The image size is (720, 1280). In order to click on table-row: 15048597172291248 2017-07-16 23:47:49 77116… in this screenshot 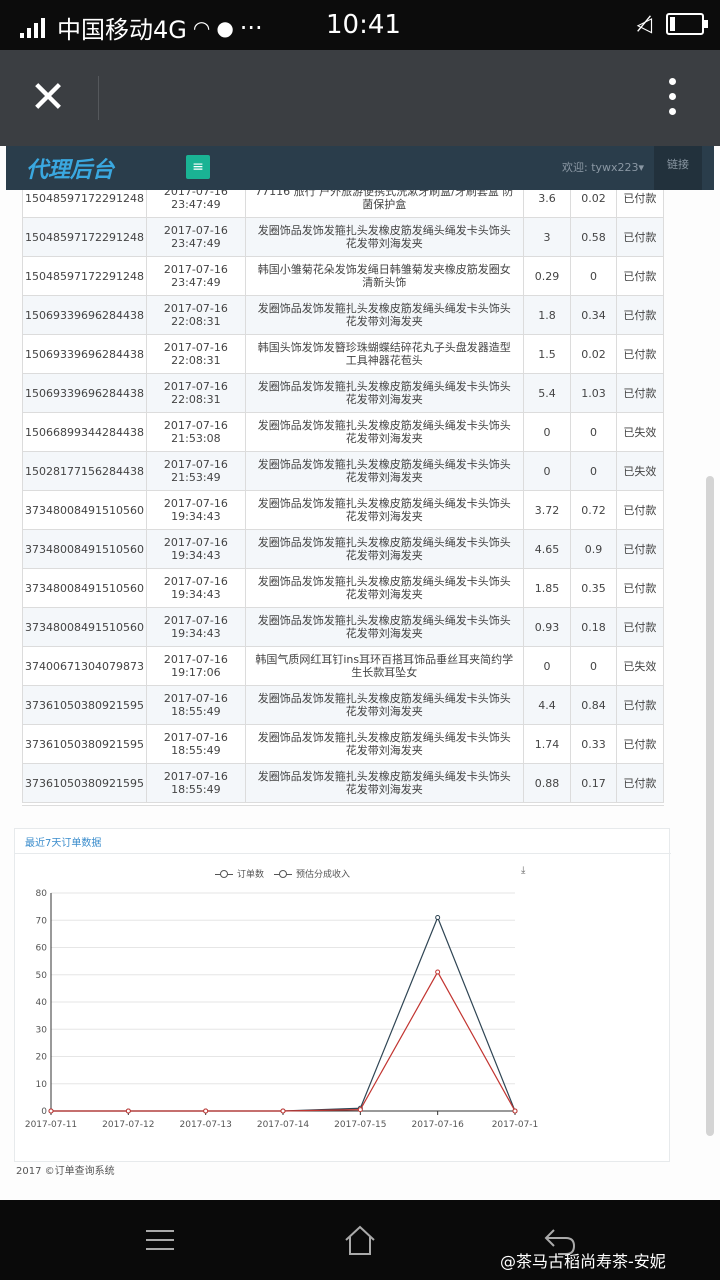, I will do `click(343, 204)`.